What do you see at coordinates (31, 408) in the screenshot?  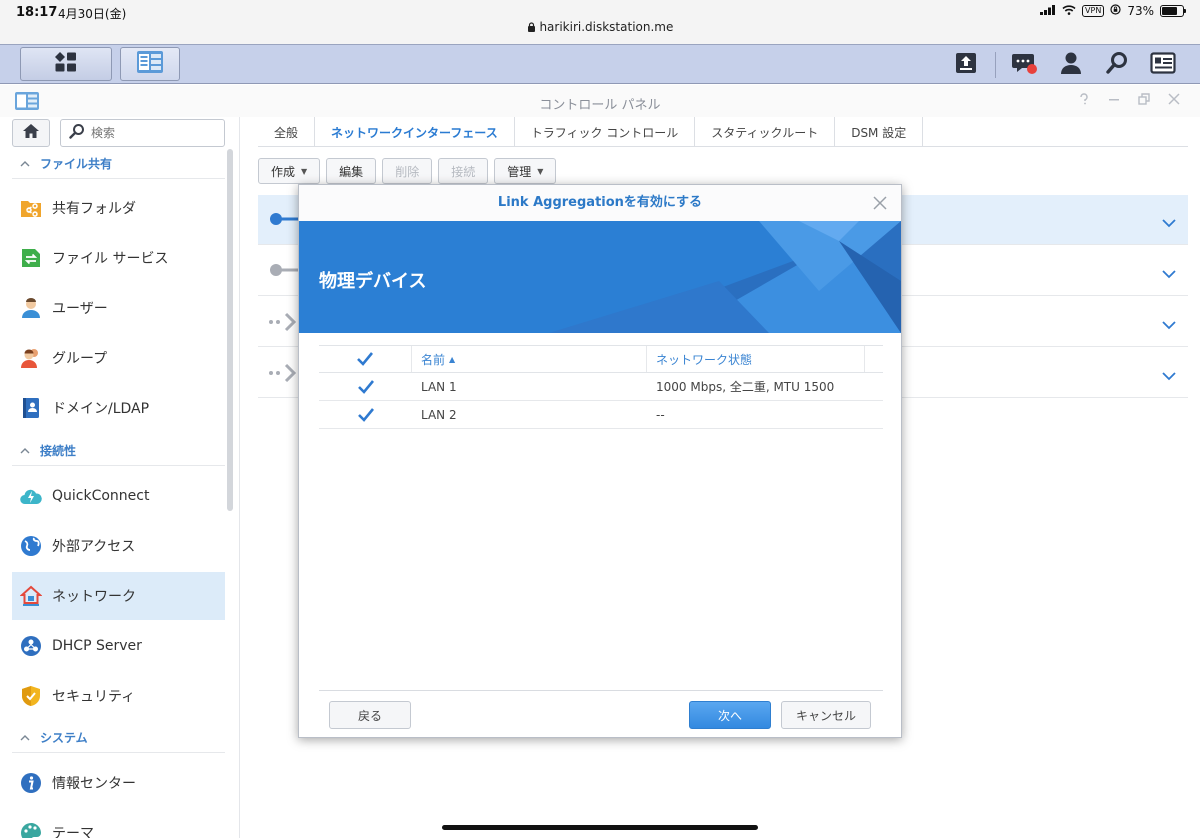 I see `directory-icon` at bounding box center [31, 408].